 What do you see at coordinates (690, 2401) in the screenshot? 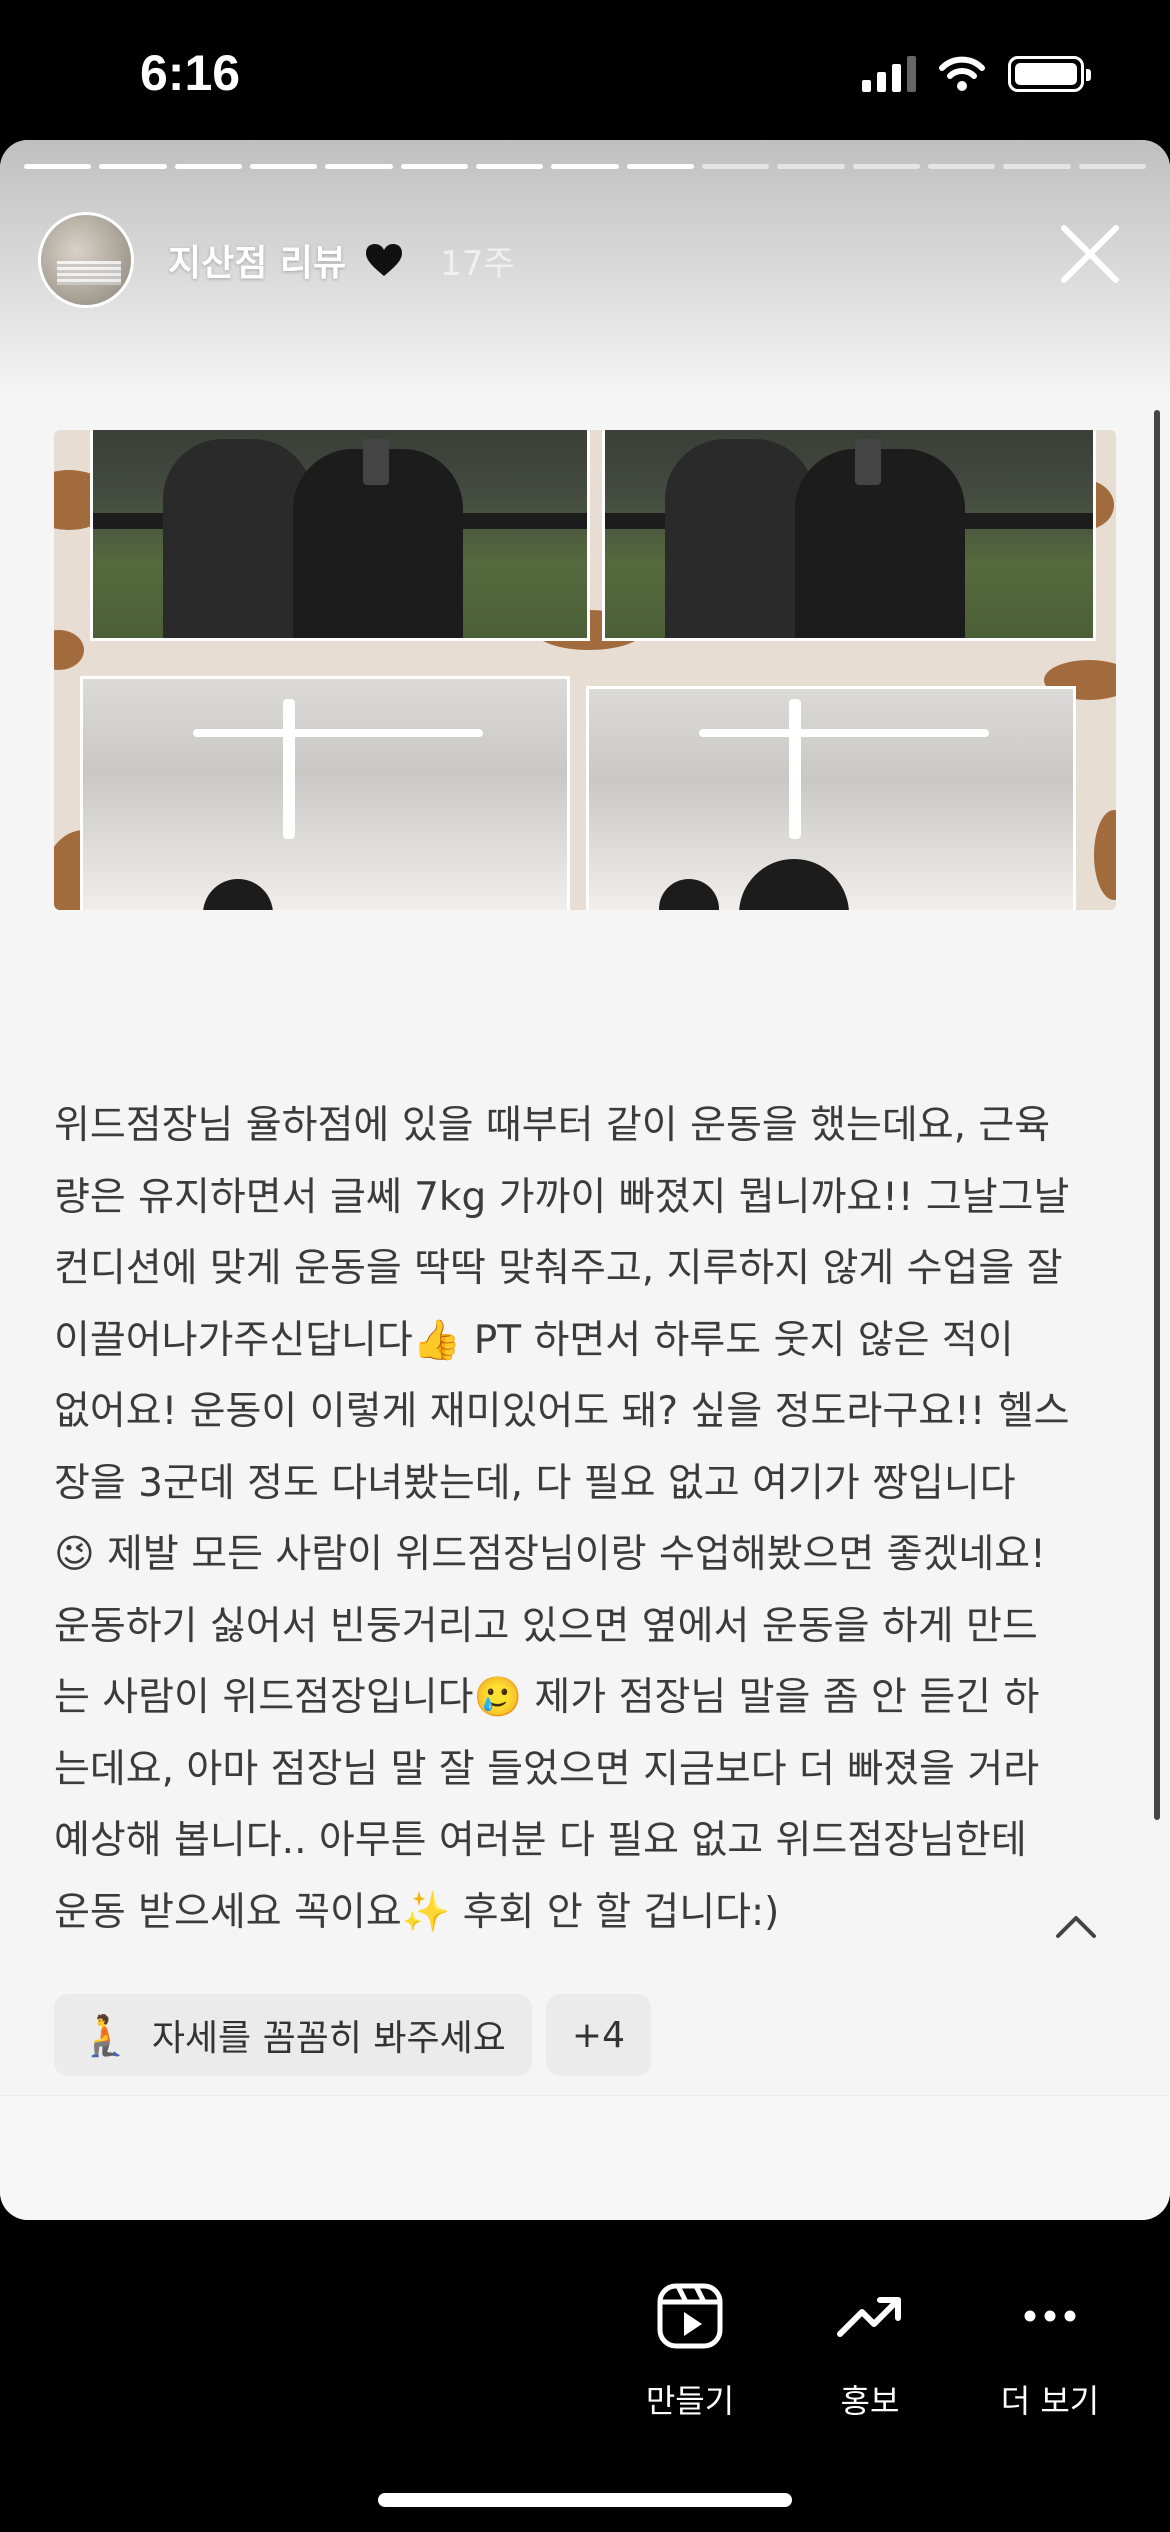
I see `create-label: 만들기` at bounding box center [690, 2401].